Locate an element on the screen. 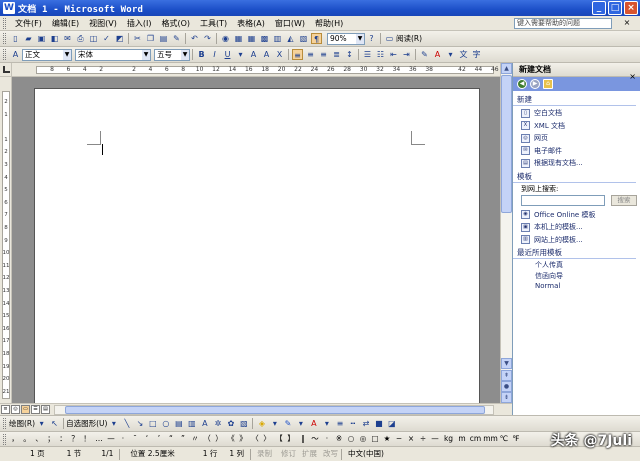  read-icon: ▭ is located at coordinates (389, 38).